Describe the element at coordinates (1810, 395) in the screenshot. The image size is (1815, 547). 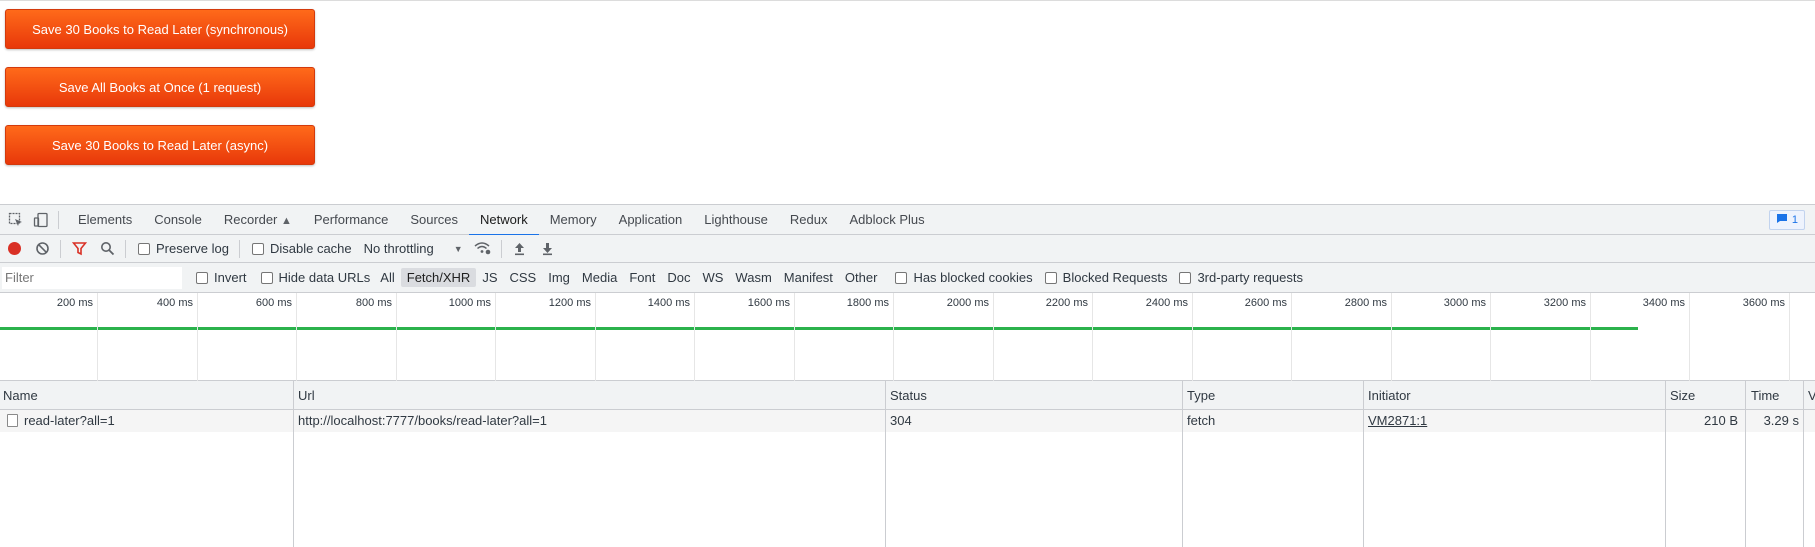
I see `column-header-waterfall: V` at that location.